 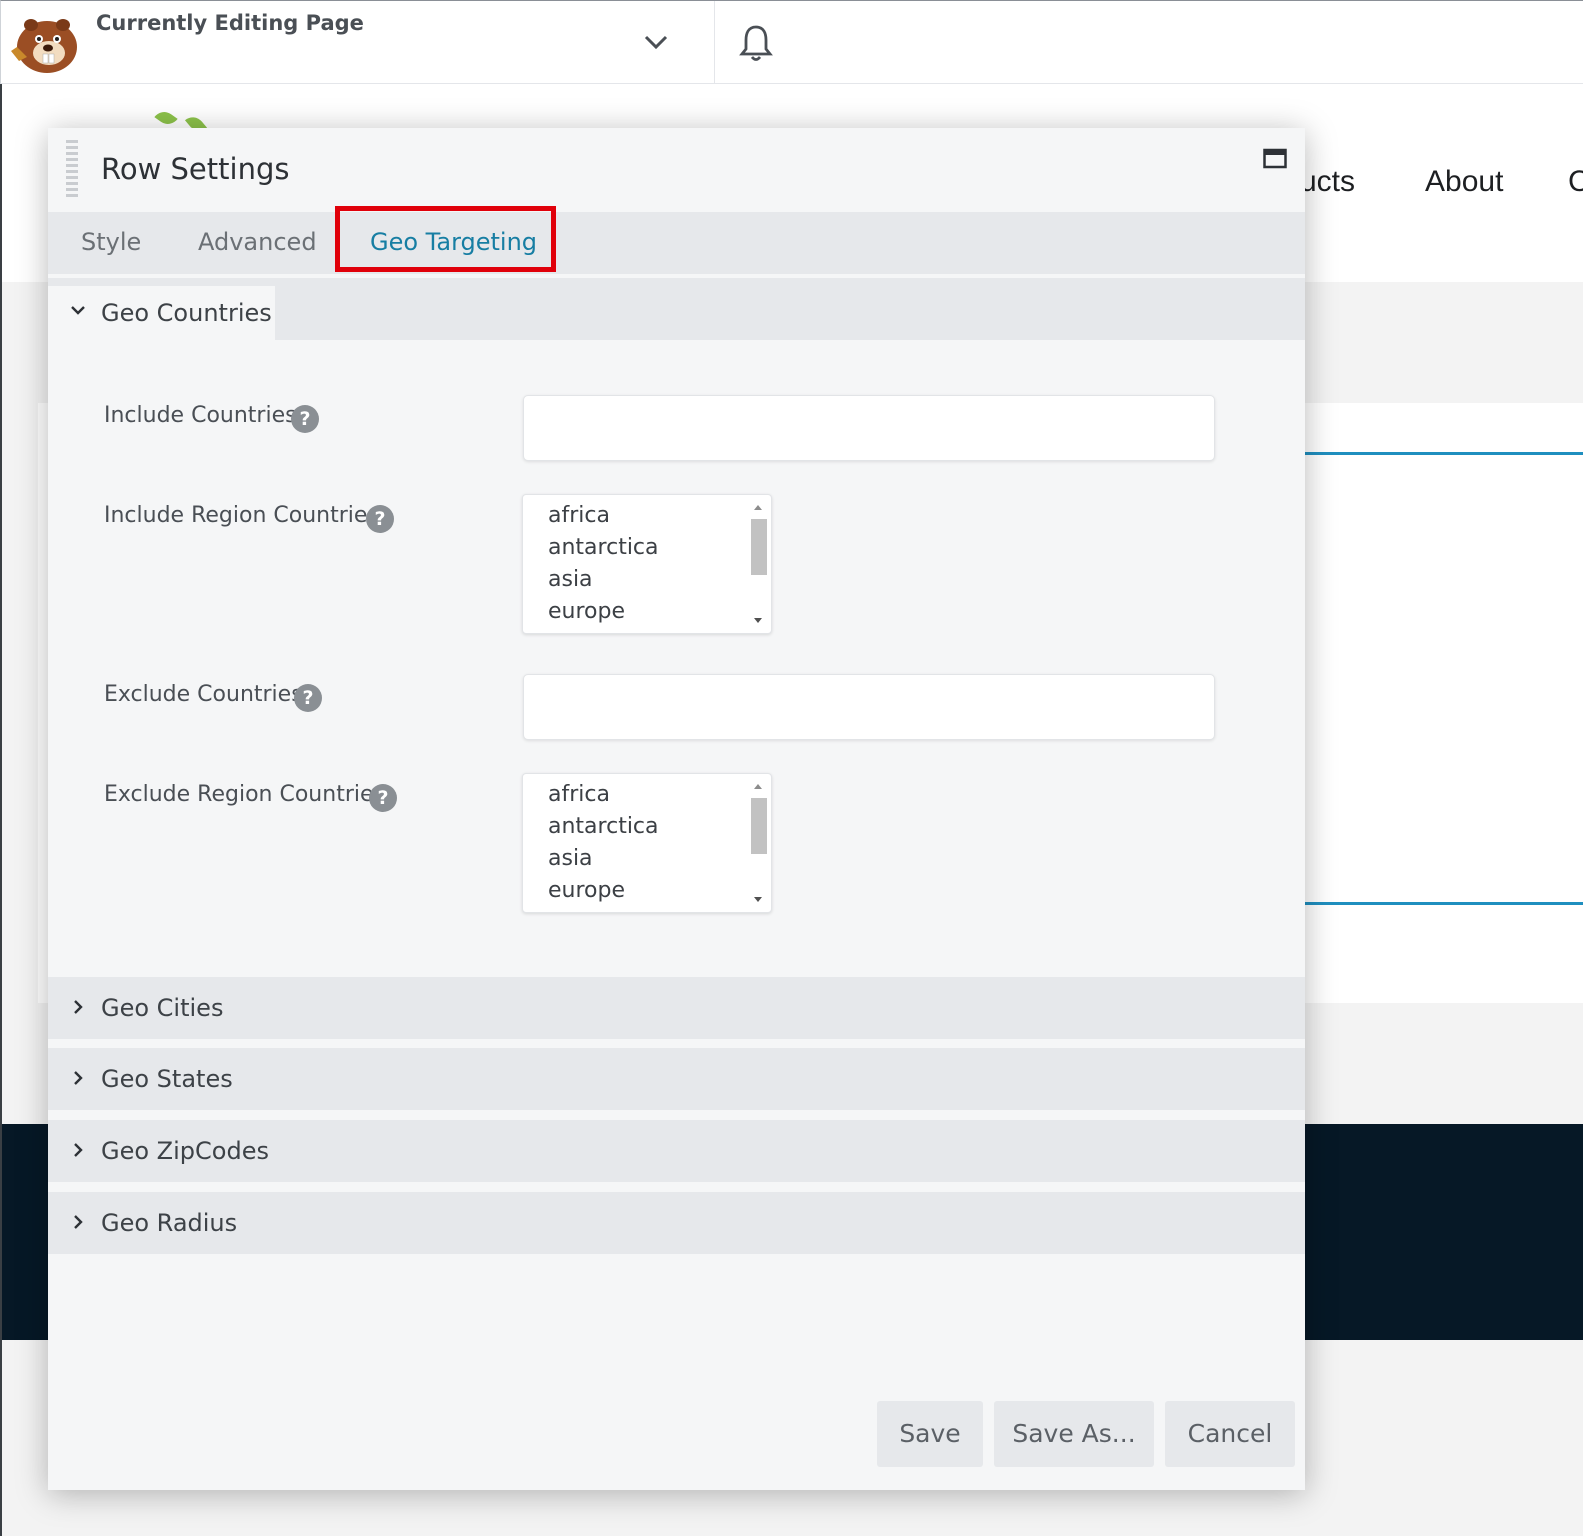 What do you see at coordinates (1327, 182) in the screenshot?
I see `nav-products: ucts` at bounding box center [1327, 182].